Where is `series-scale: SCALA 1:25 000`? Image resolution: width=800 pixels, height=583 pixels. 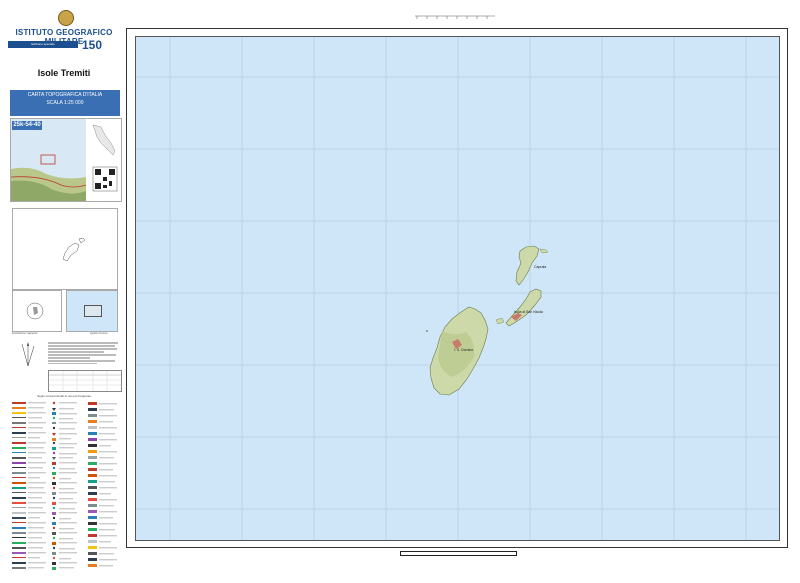
series-scale: SCALA 1:25 000 is located at coordinates (65, 103).